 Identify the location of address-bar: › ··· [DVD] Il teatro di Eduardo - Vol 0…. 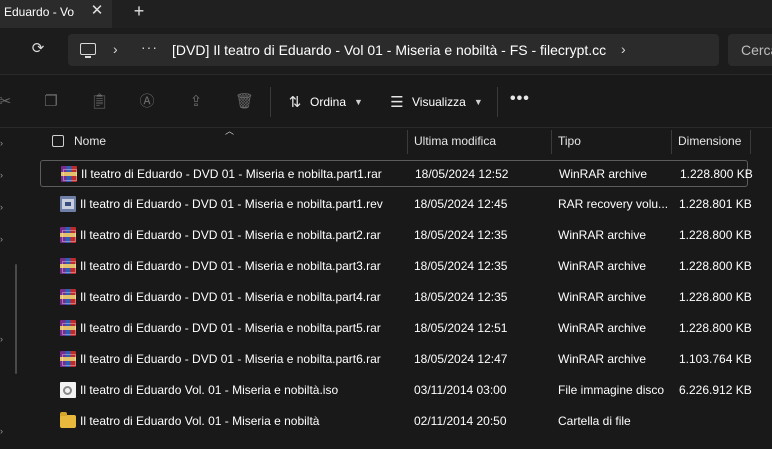
(393, 50).